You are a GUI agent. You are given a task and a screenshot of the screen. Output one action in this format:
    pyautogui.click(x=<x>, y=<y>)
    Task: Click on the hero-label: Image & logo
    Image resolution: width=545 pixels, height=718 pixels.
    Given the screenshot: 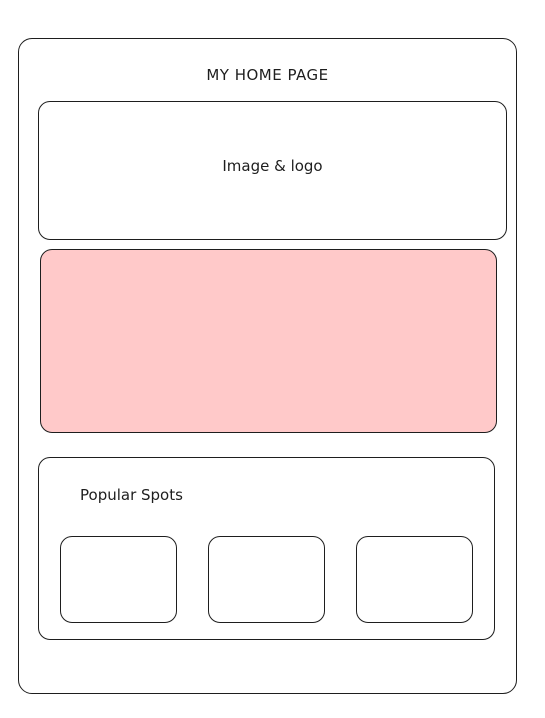 What is the action you would take?
    pyautogui.click(x=272, y=166)
    